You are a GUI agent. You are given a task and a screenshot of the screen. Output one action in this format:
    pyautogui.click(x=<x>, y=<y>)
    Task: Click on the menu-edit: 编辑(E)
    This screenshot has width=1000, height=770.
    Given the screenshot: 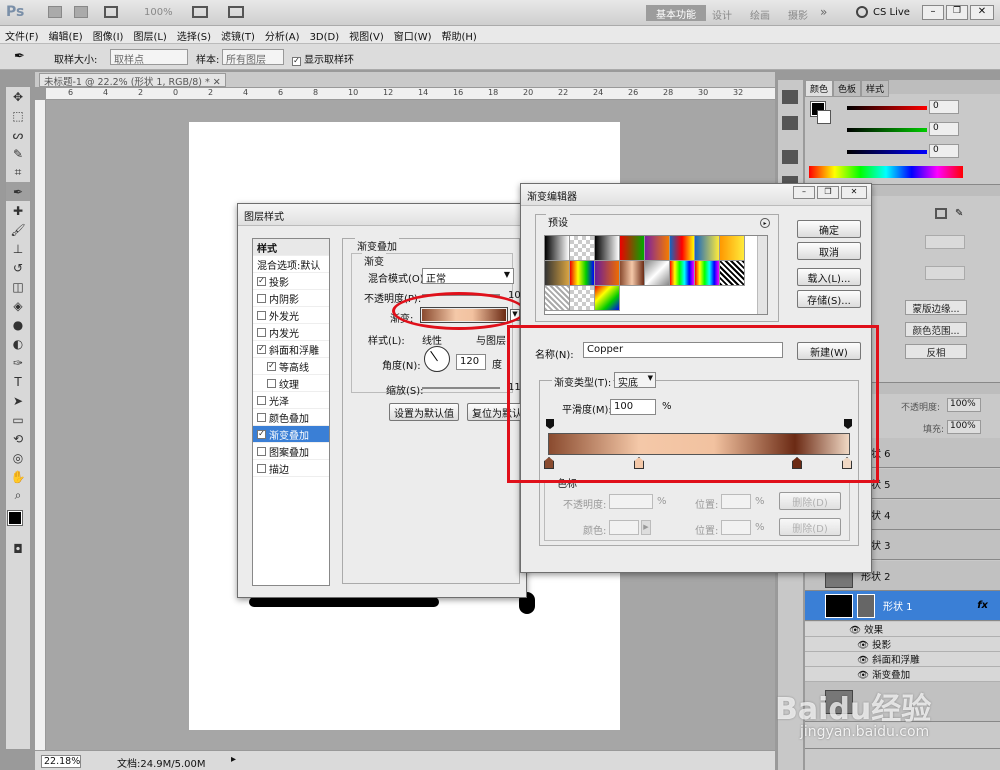 What is the action you would take?
    pyautogui.click(x=66, y=35)
    